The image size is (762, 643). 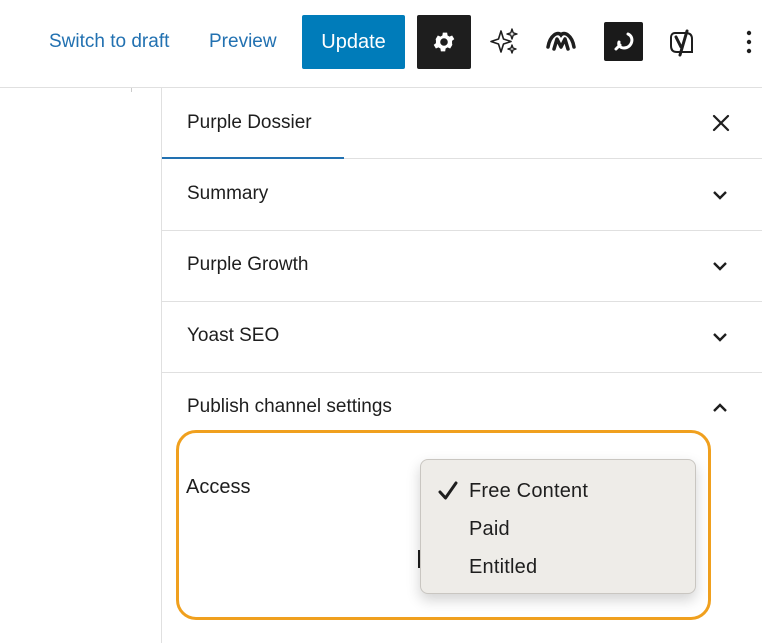 I want to click on access-label: Access, so click(x=218, y=487).